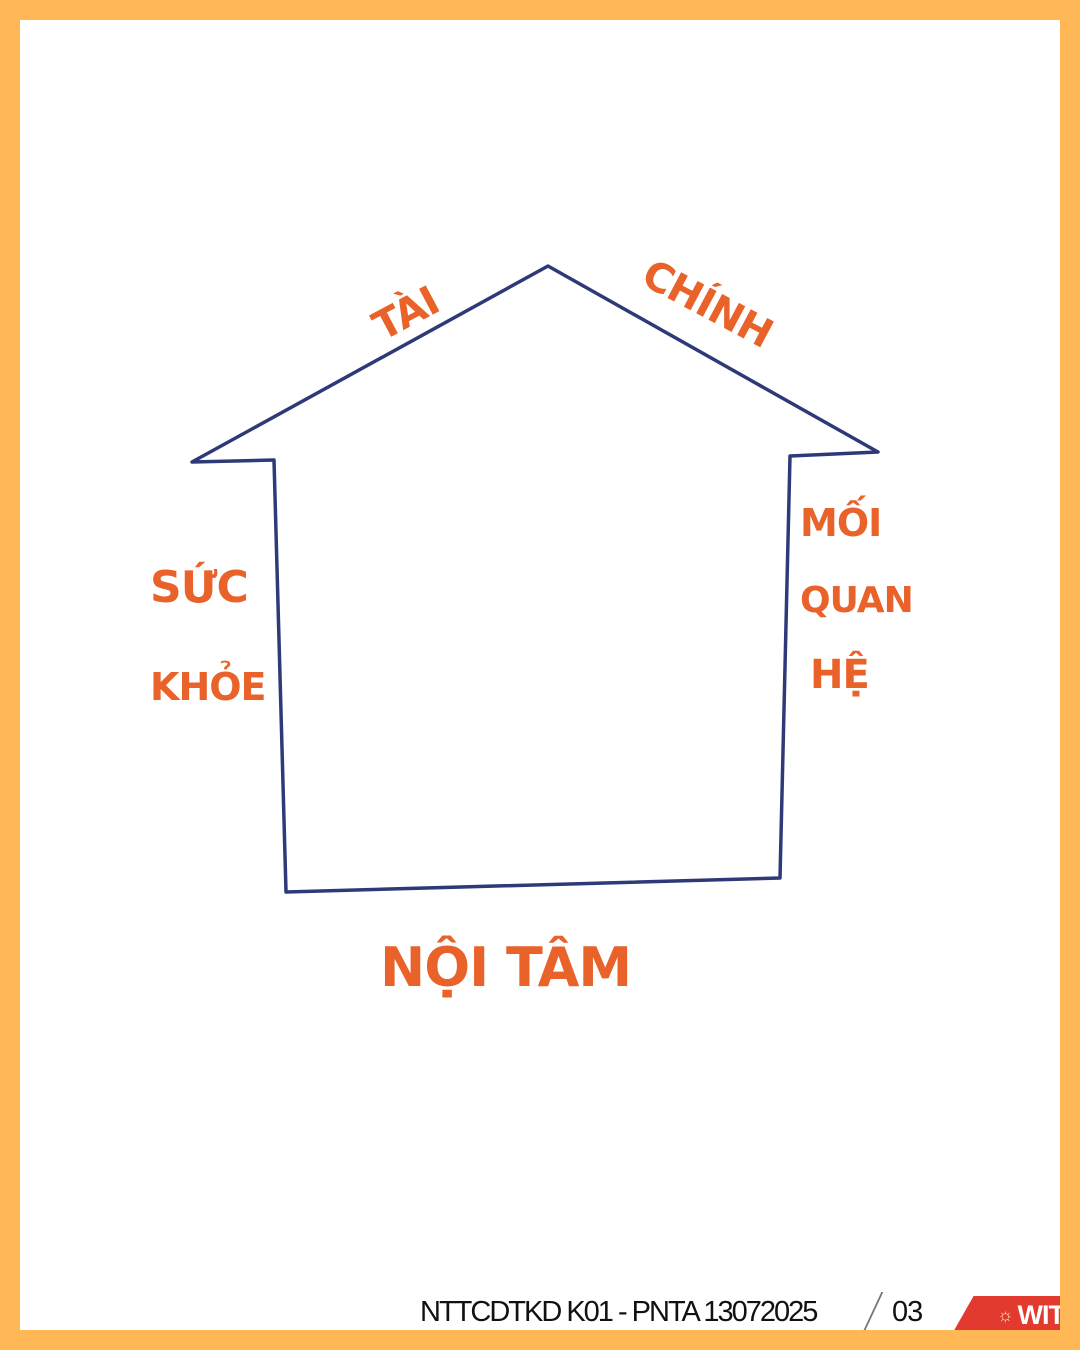 This screenshot has width=1080, height=1350. I want to click on page-number: 03, so click(907, 1312).